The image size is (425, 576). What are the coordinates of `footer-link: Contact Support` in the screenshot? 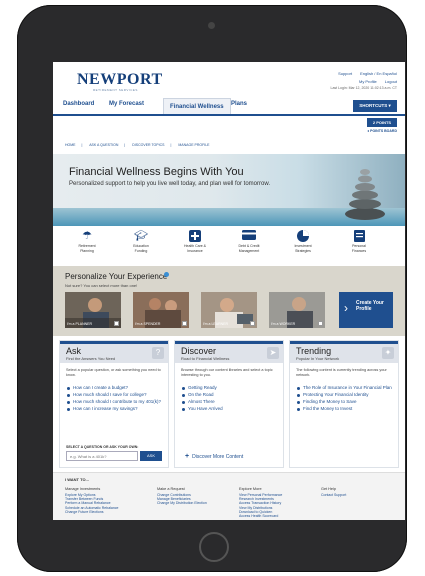 It's located at (356, 495).